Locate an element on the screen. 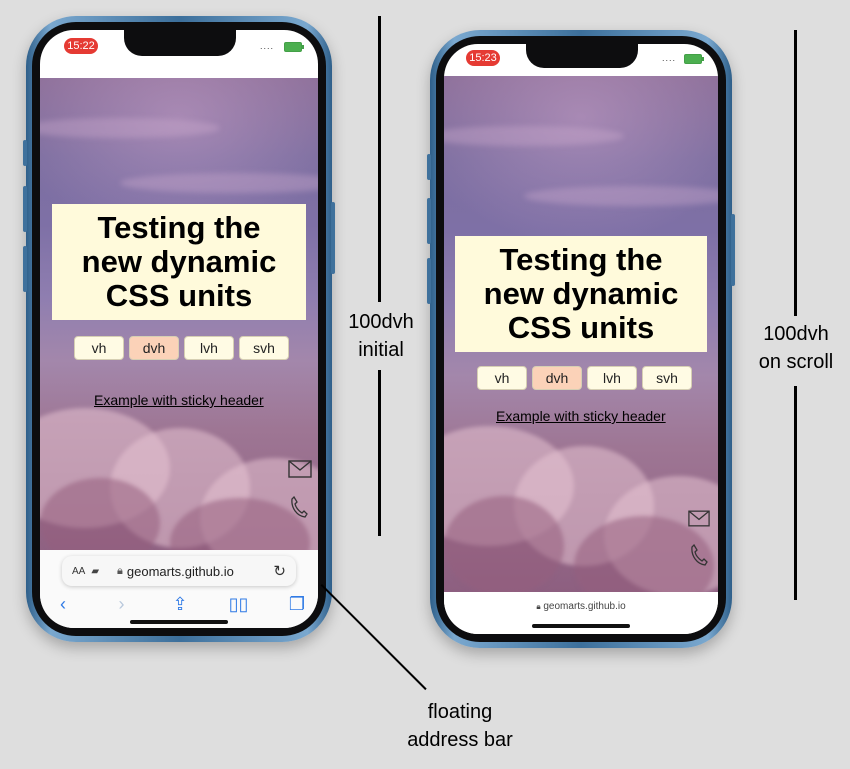  callout-arrow-line is located at coordinates (373, 637).